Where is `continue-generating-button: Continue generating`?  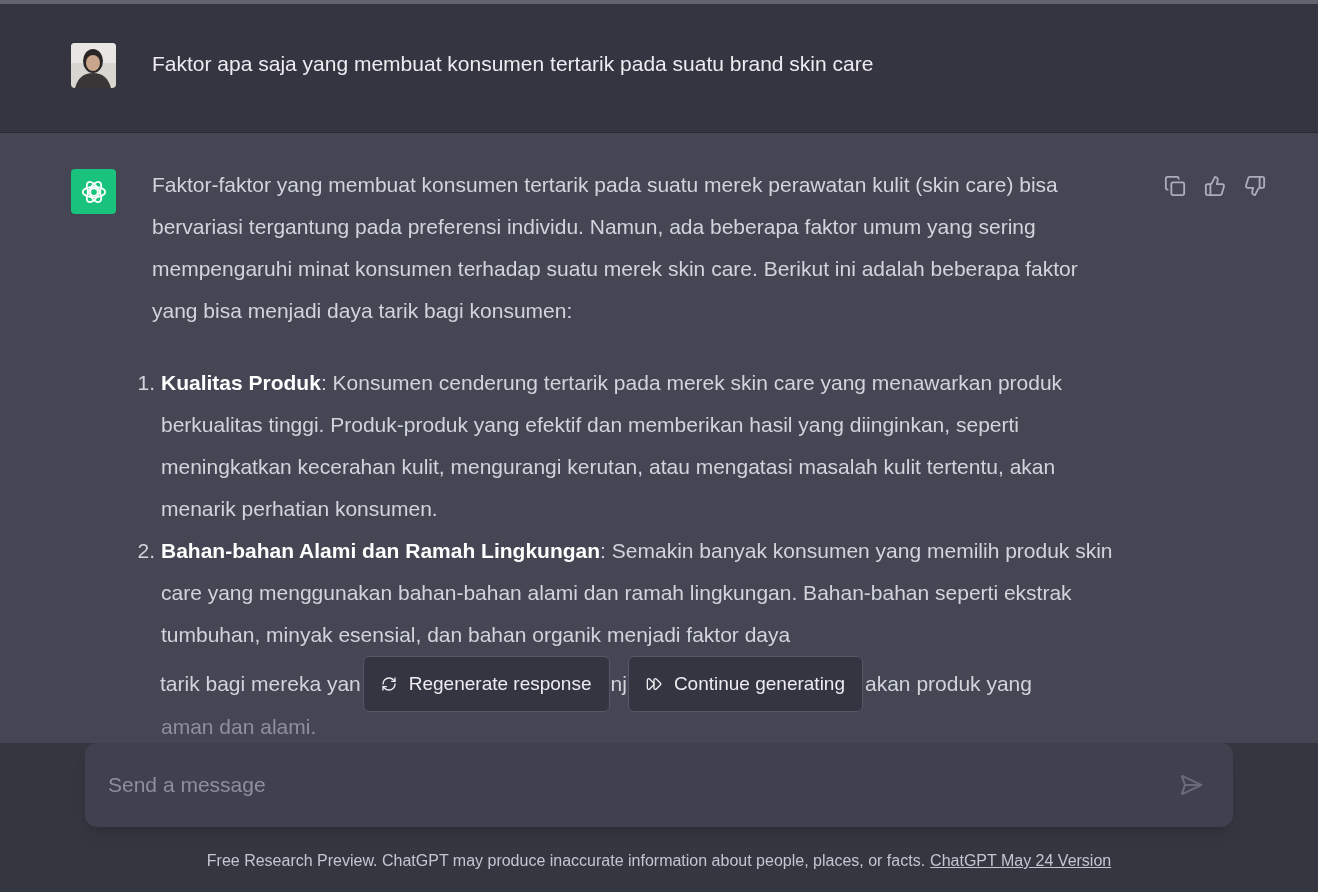 continue-generating-button: Continue generating is located at coordinates (745, 684).